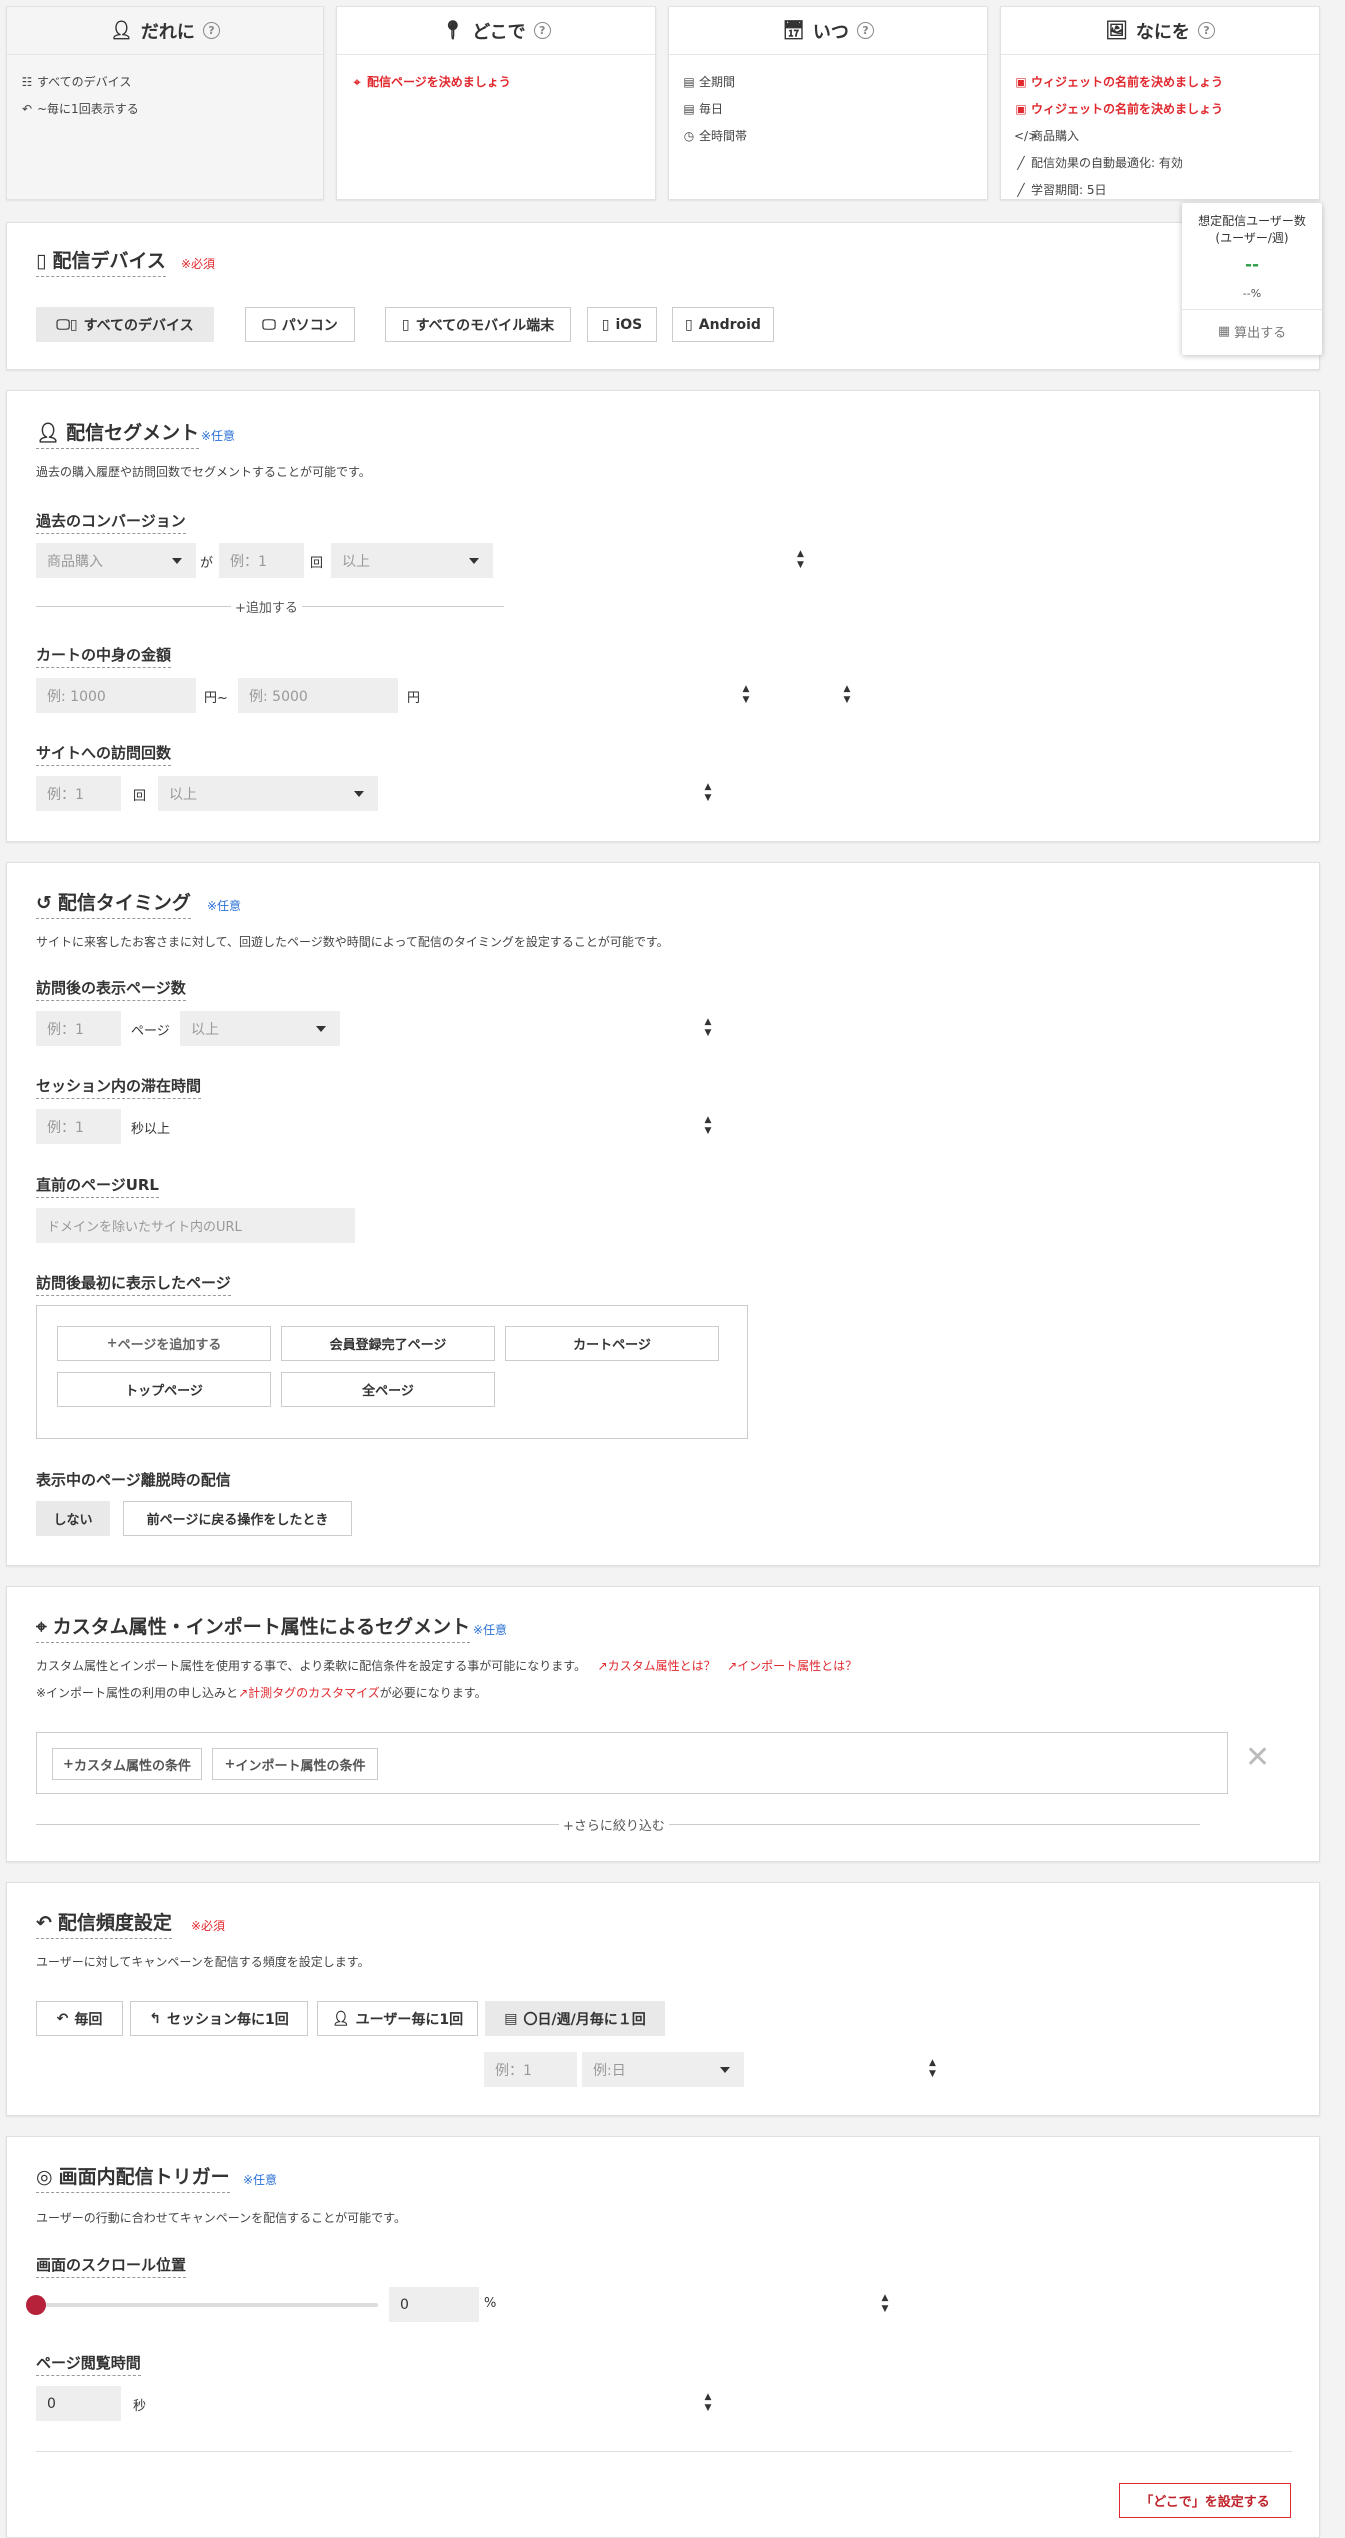 This screenshot has height=2538, width=1345. What do you see at coordinates (414, 698) in the screenshot?
I see `yen-text: 円` at bounding box center [414, 698].